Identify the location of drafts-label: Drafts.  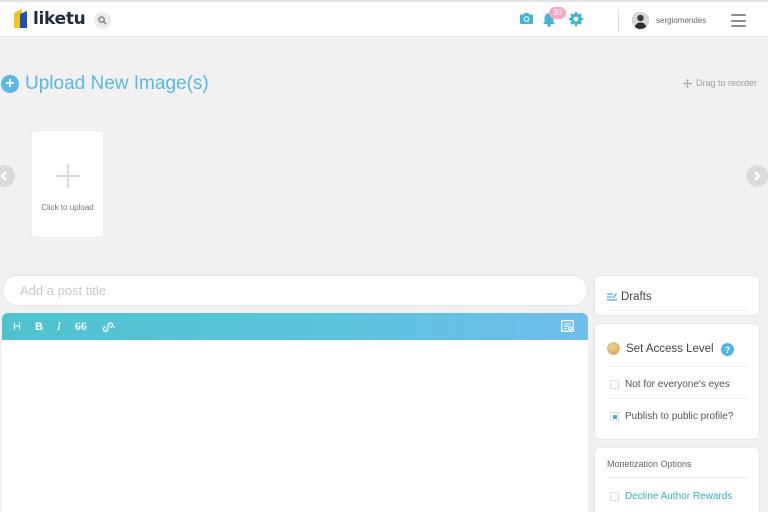
(636, 297).